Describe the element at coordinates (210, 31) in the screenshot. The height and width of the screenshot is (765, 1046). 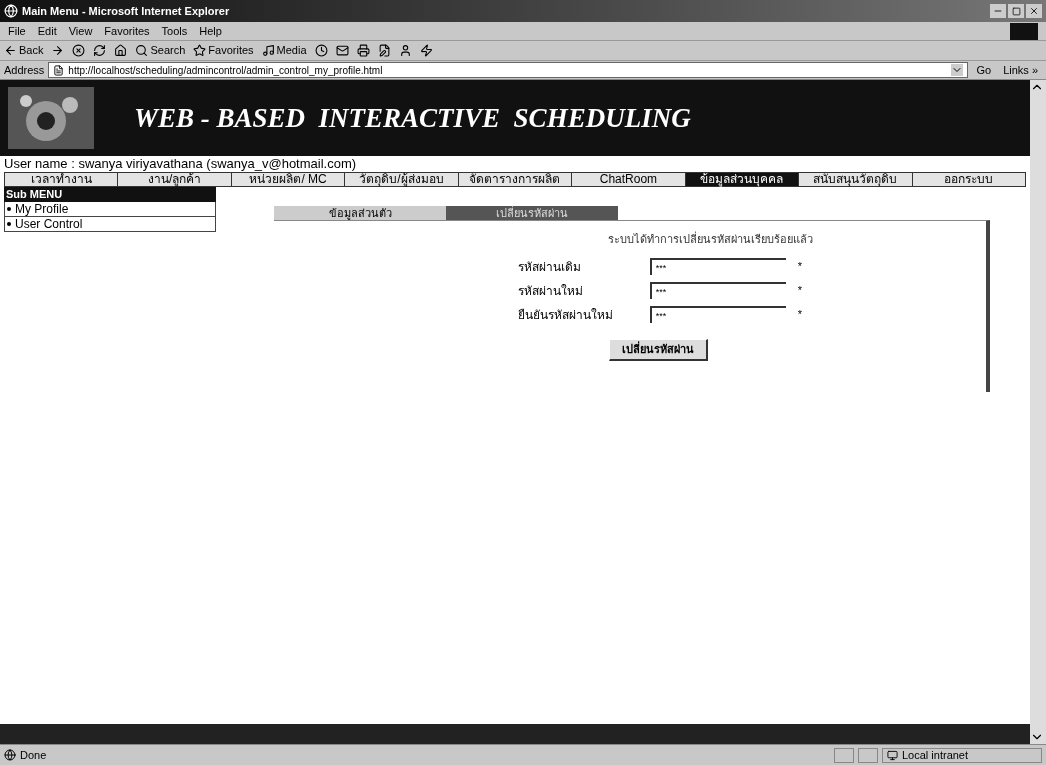
I see `menu-item: Help` at that location.